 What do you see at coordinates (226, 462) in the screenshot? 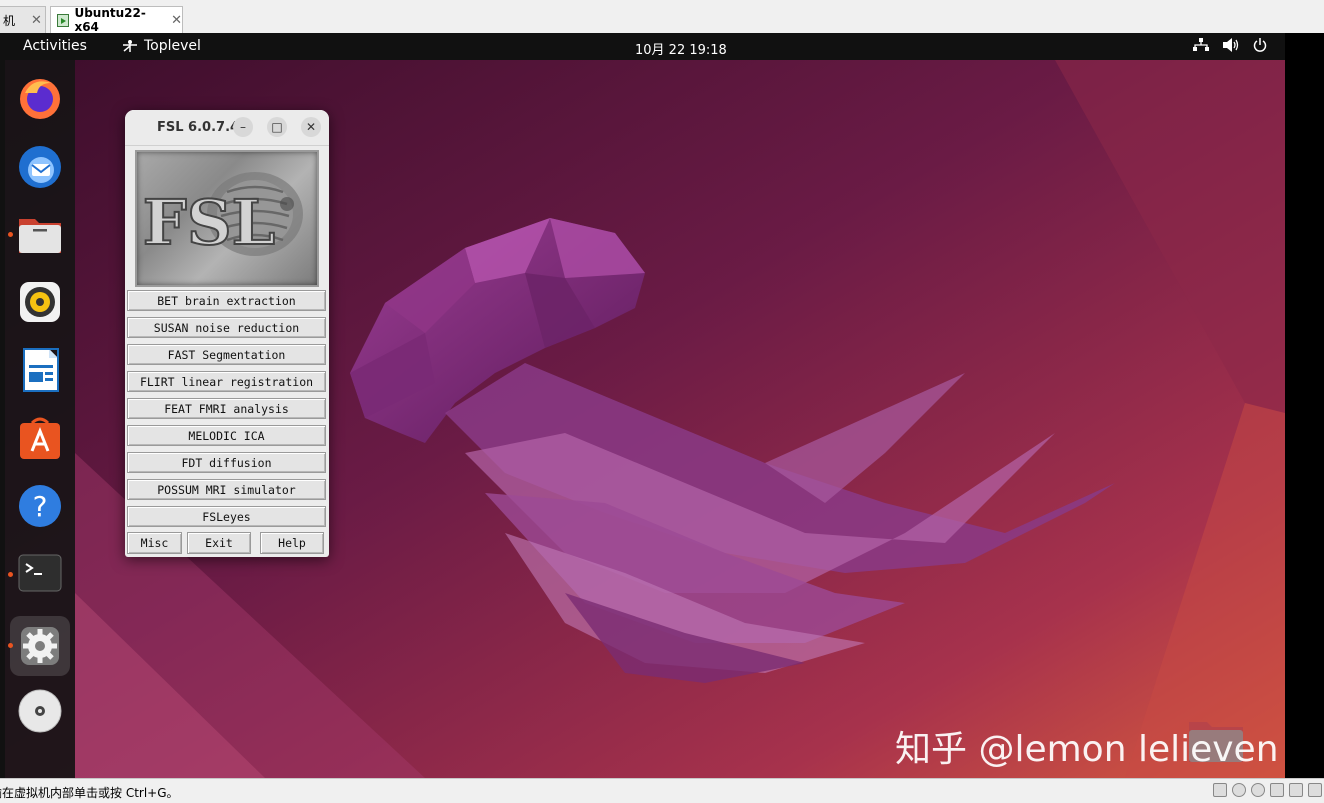
I see `fdt-button: FDT diffusion` at bounding box center [226, 462].